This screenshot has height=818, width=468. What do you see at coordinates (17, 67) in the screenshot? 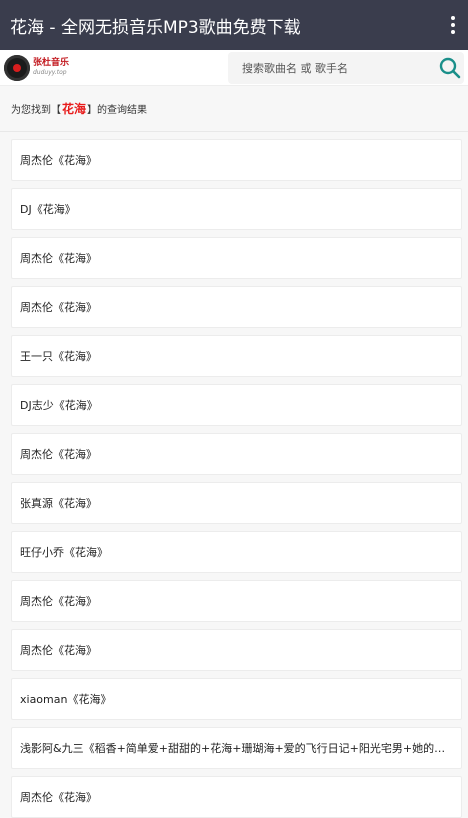
I see `vinyl-disc-icon` at bounding box center [17, 67].